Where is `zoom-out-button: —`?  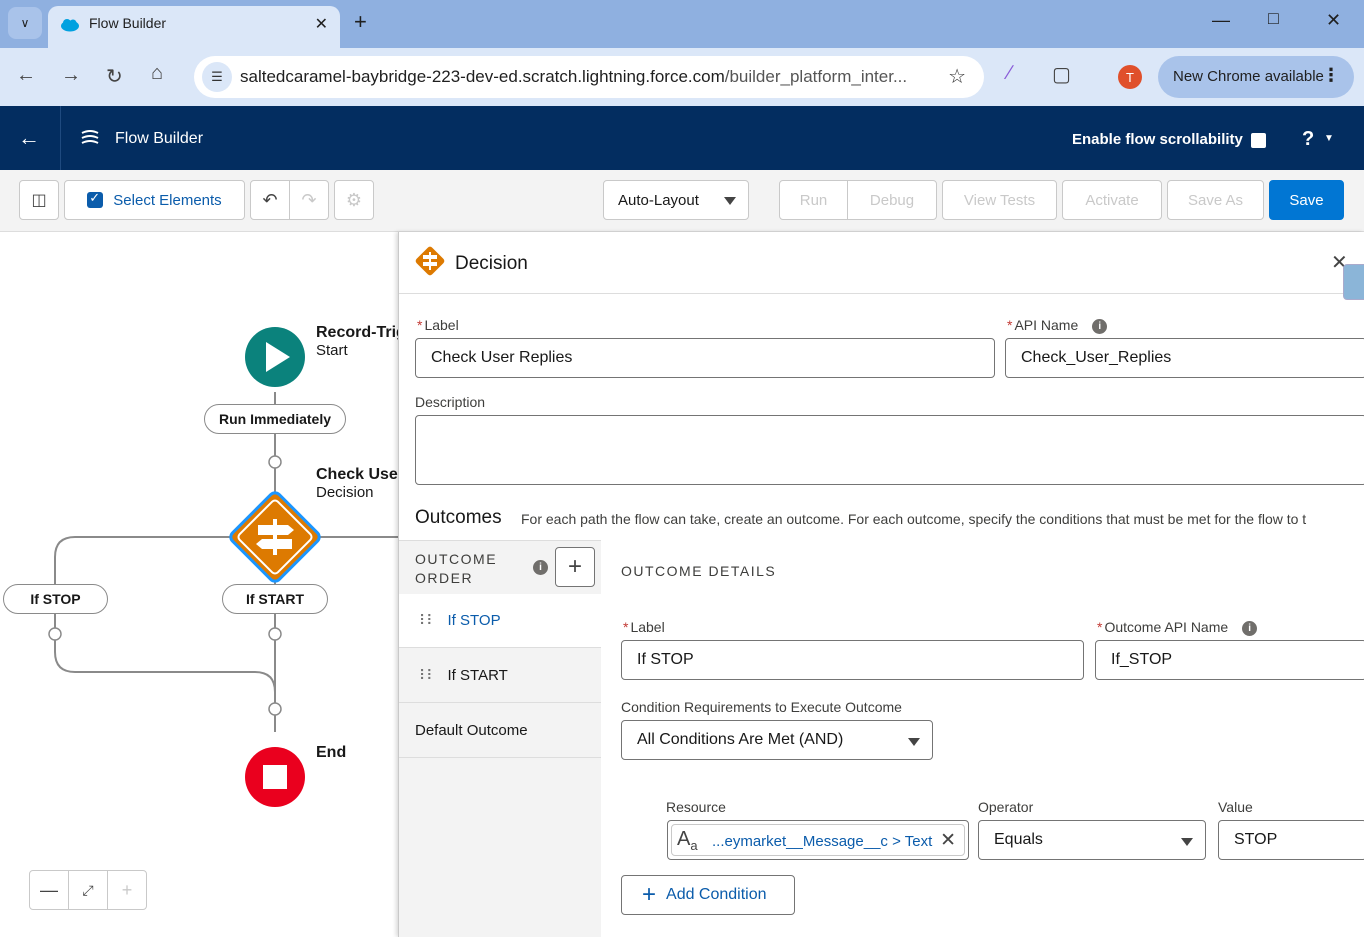 zoom-out-button: — is located at coordinates (49, 890).